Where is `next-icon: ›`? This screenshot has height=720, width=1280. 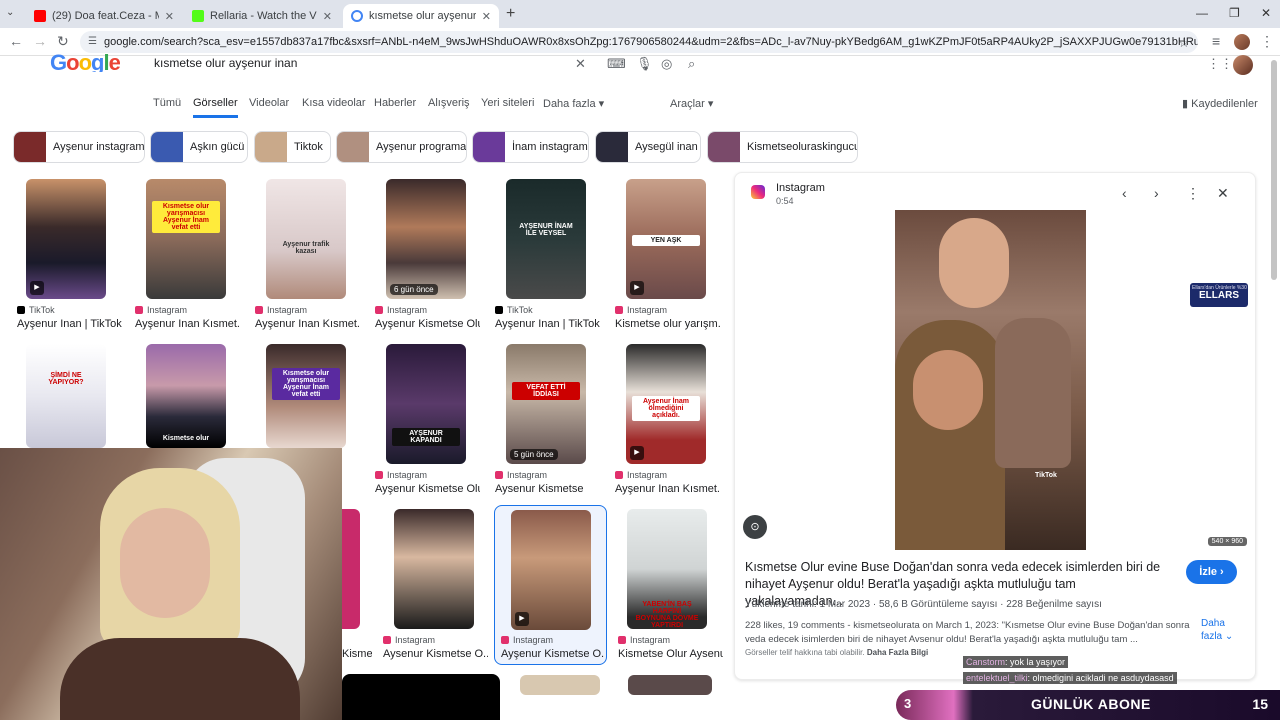 next-icon: › is located at coordinates (1156, 193).